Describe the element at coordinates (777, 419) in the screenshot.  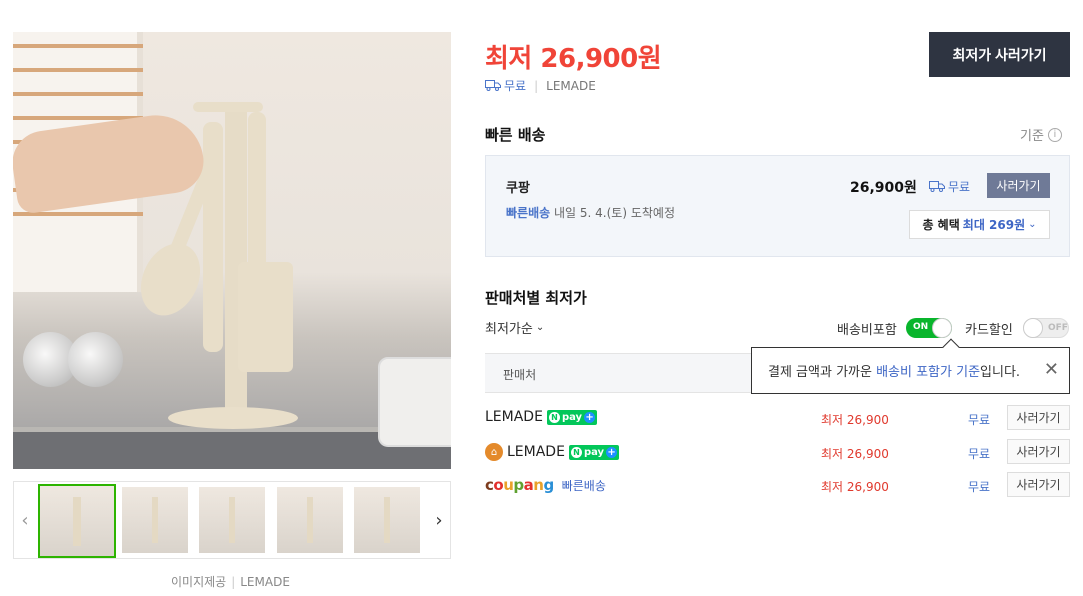
I see `seller-row: LEMADE Npay + 최저 26,900 무료 사러가기` at that location.